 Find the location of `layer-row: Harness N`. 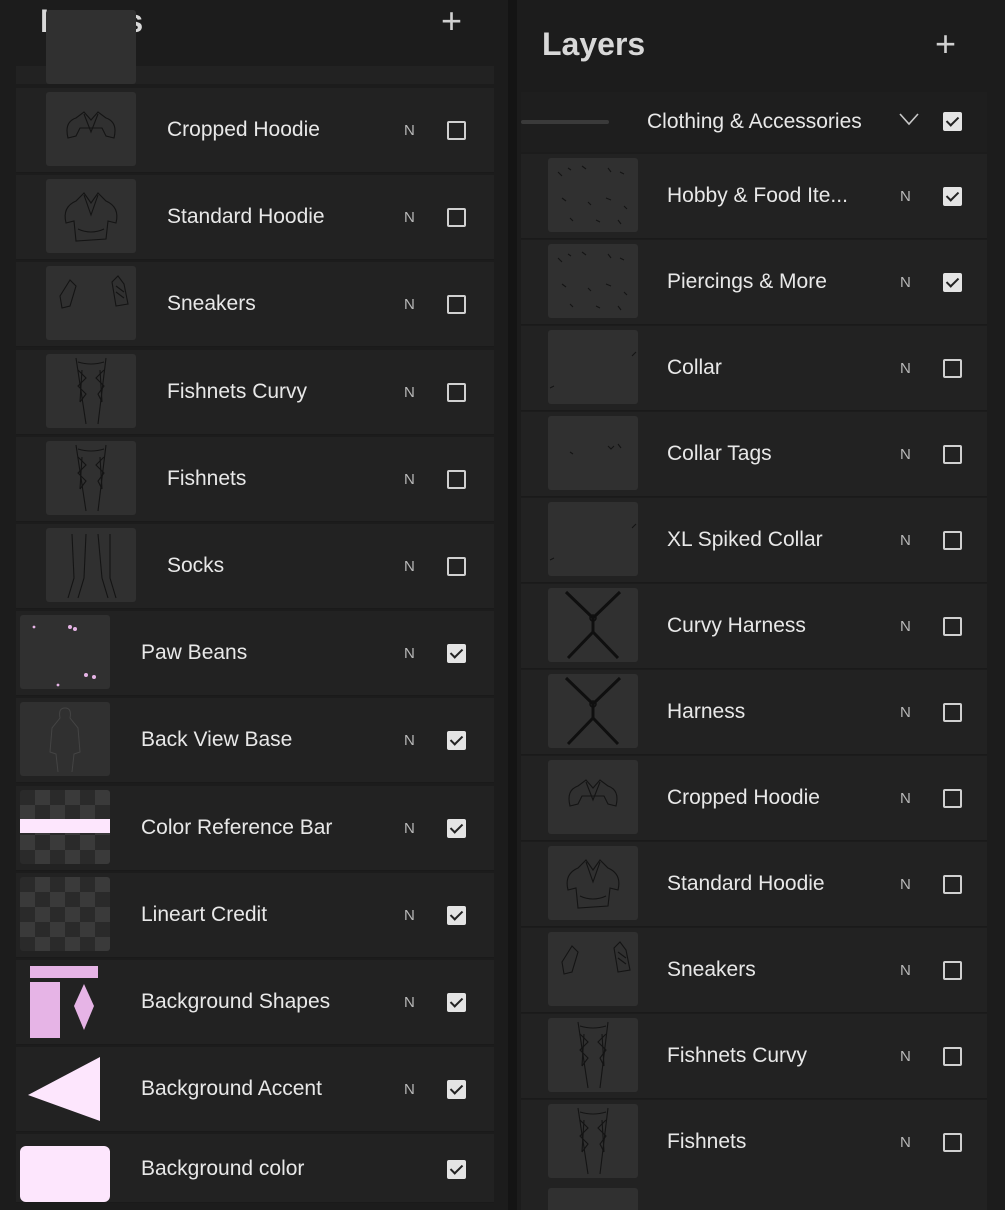

layer-row: Harness N is located at coordinates (754, 712).